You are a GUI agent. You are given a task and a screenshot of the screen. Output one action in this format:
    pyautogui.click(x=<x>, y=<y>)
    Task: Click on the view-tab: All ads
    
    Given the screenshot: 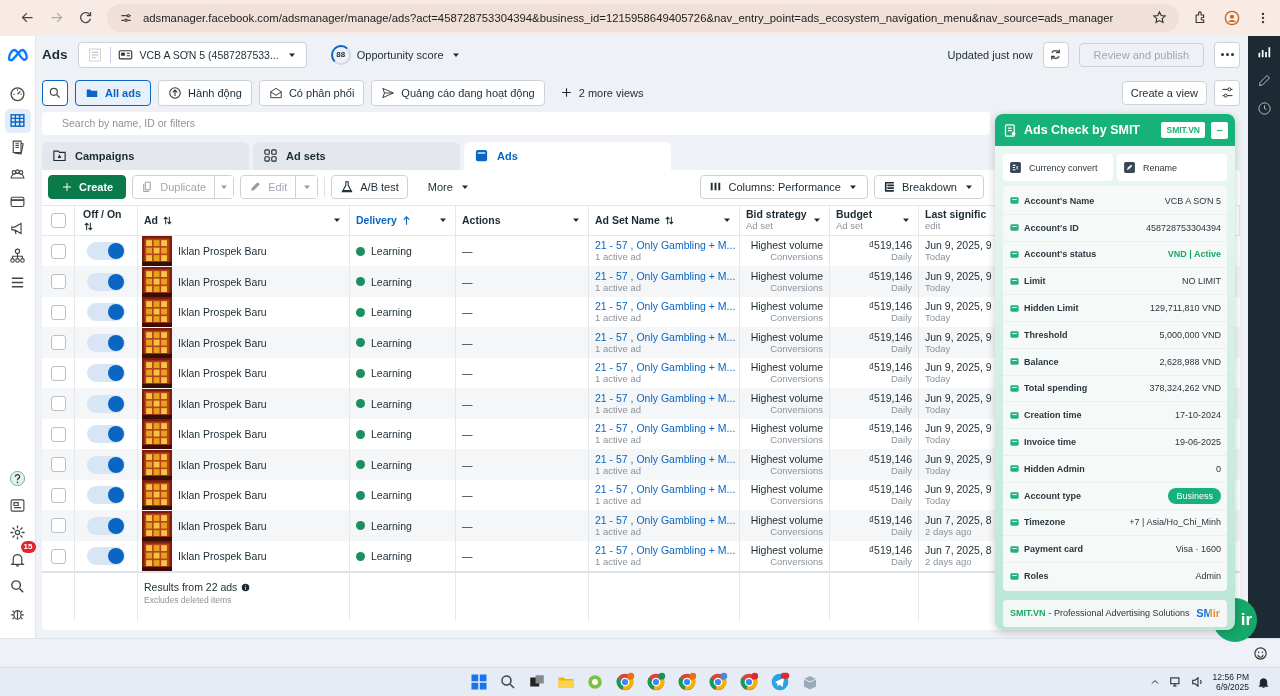 What is the action you would take?
    pyautogui.click(x=113, y=92)
    